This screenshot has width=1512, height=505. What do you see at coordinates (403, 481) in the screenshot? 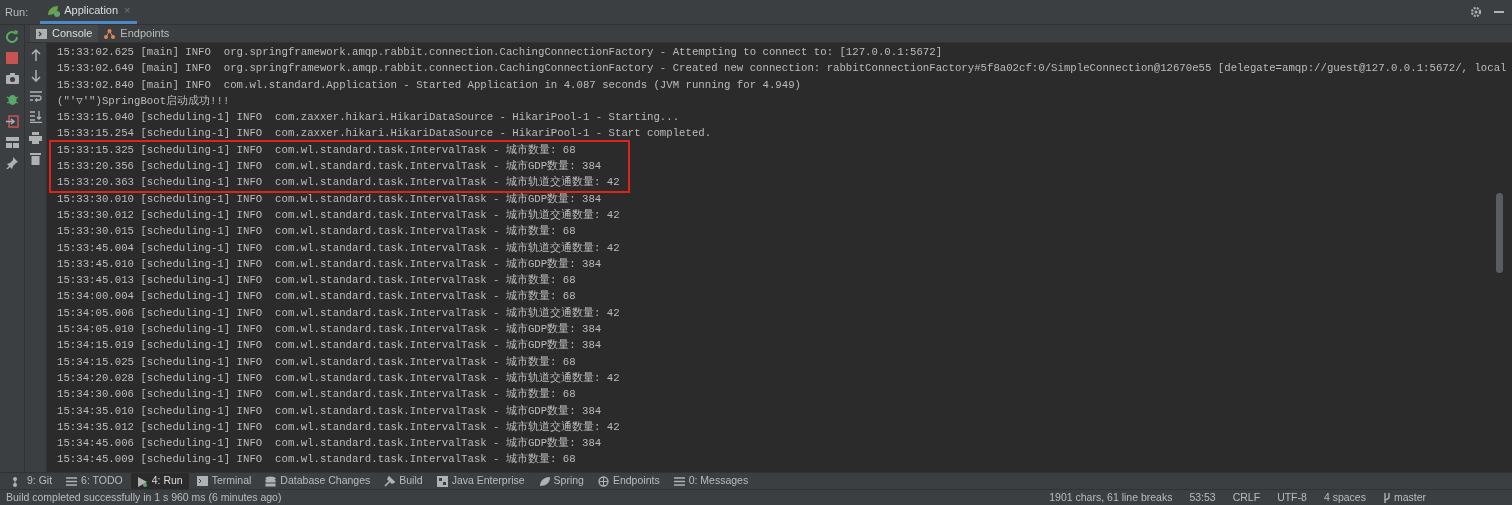
I see `tool-window-button: Build` at bounding box center [403, 481].